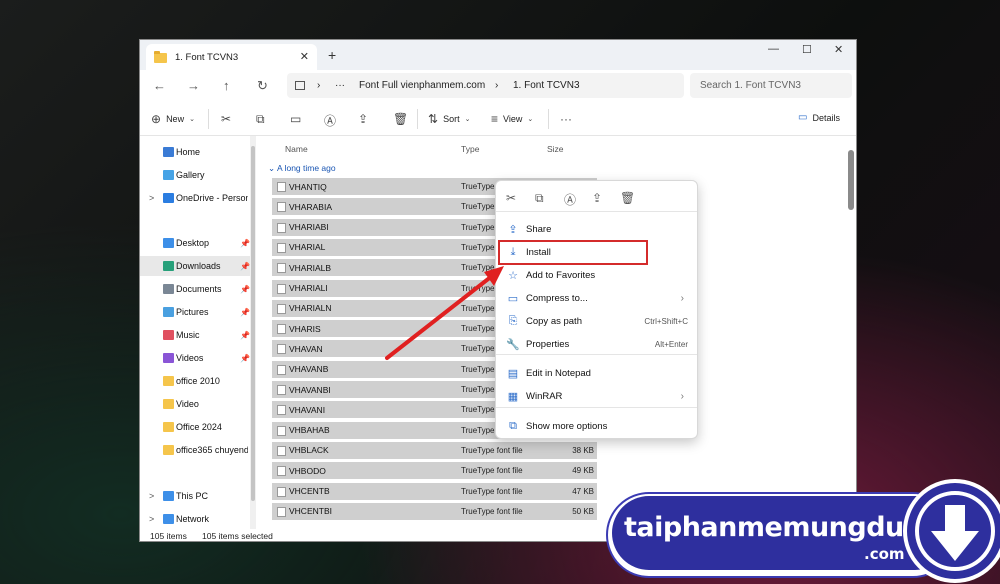 The height and width of the screenshot is (584, 1000). What do you see at coordinates (750, 85) in the screenshot?
I see `search-input: Search 1. Font TCVN3` at bounding box center [750, 85].